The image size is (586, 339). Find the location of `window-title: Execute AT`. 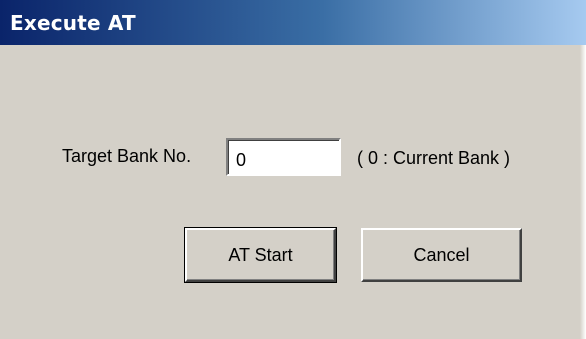

window-title: Execute AT is located at coordinates (73, 22).